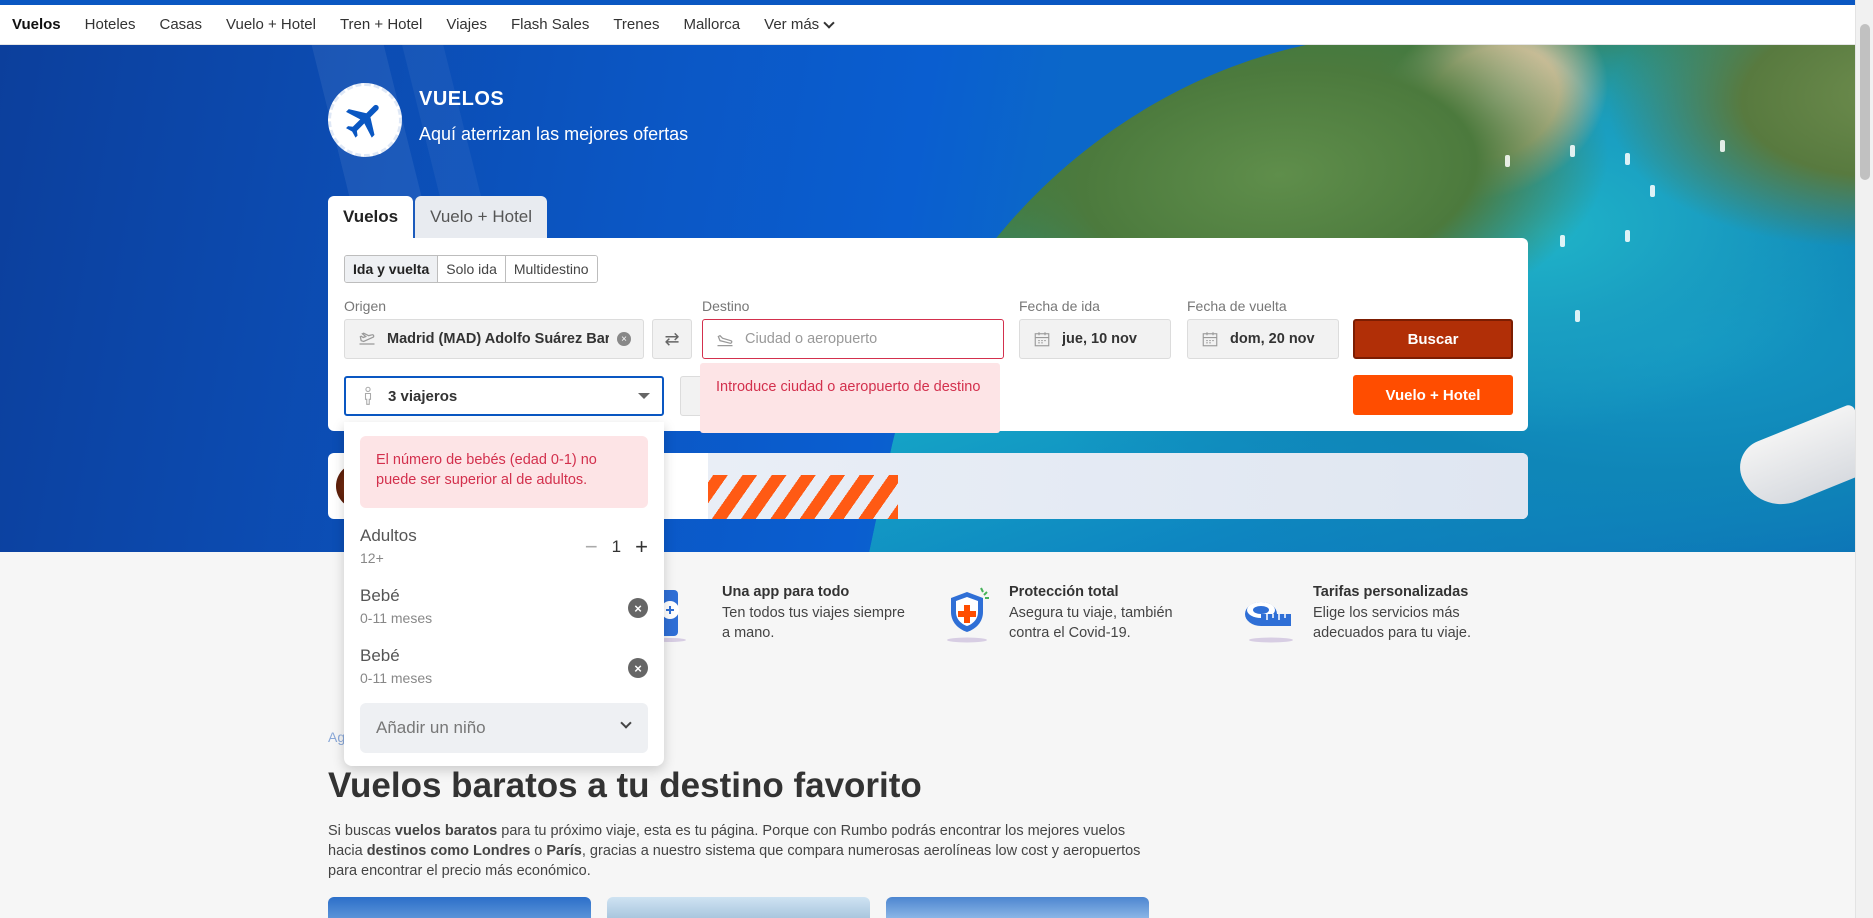  Describe the element at coordinates (181, 24) in the screenshot. I see `nav-item-casas: Casas` at that location.